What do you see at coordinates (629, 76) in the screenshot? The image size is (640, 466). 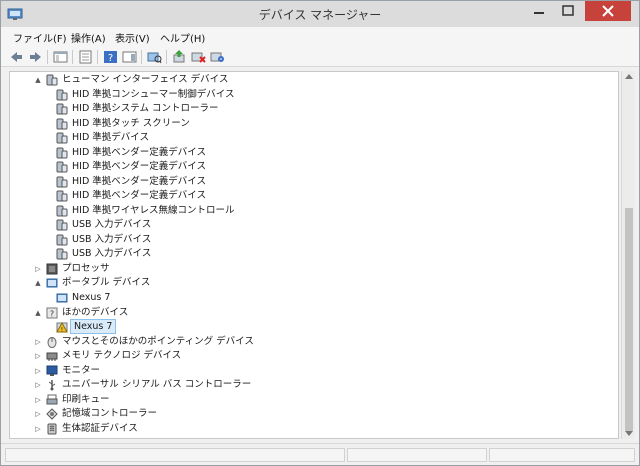 I see `scroll-up-icon` at bounding box center [629, 76].